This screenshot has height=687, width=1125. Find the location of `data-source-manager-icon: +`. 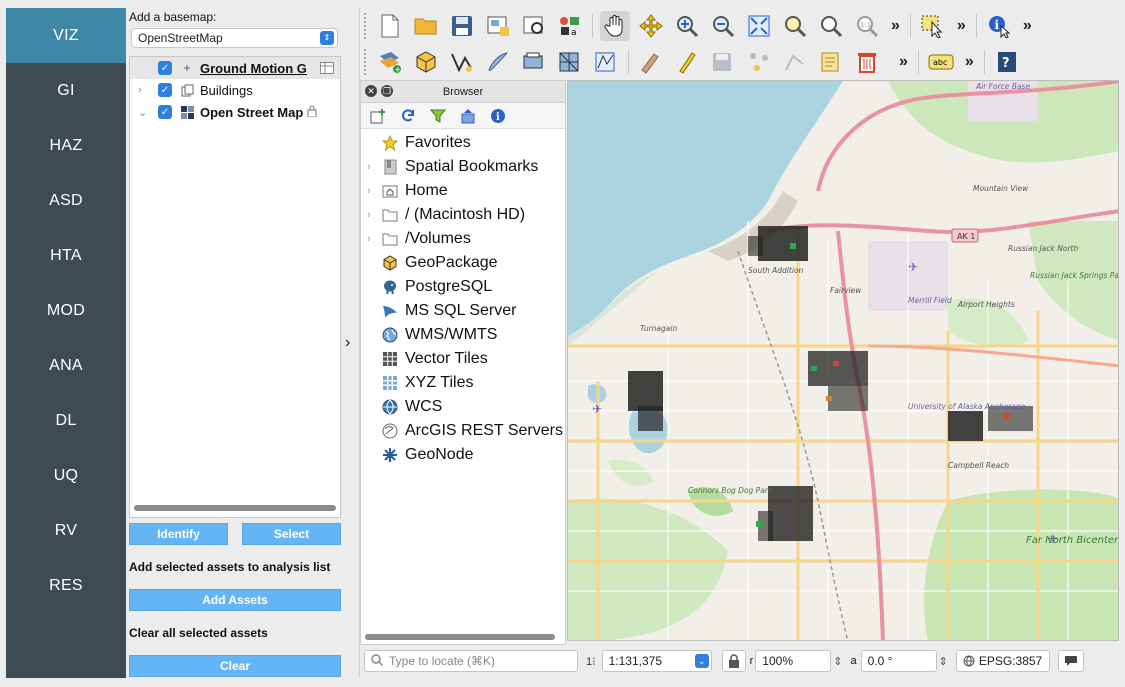

data-source-manager-icon: + is located at coordinates (390, 62).